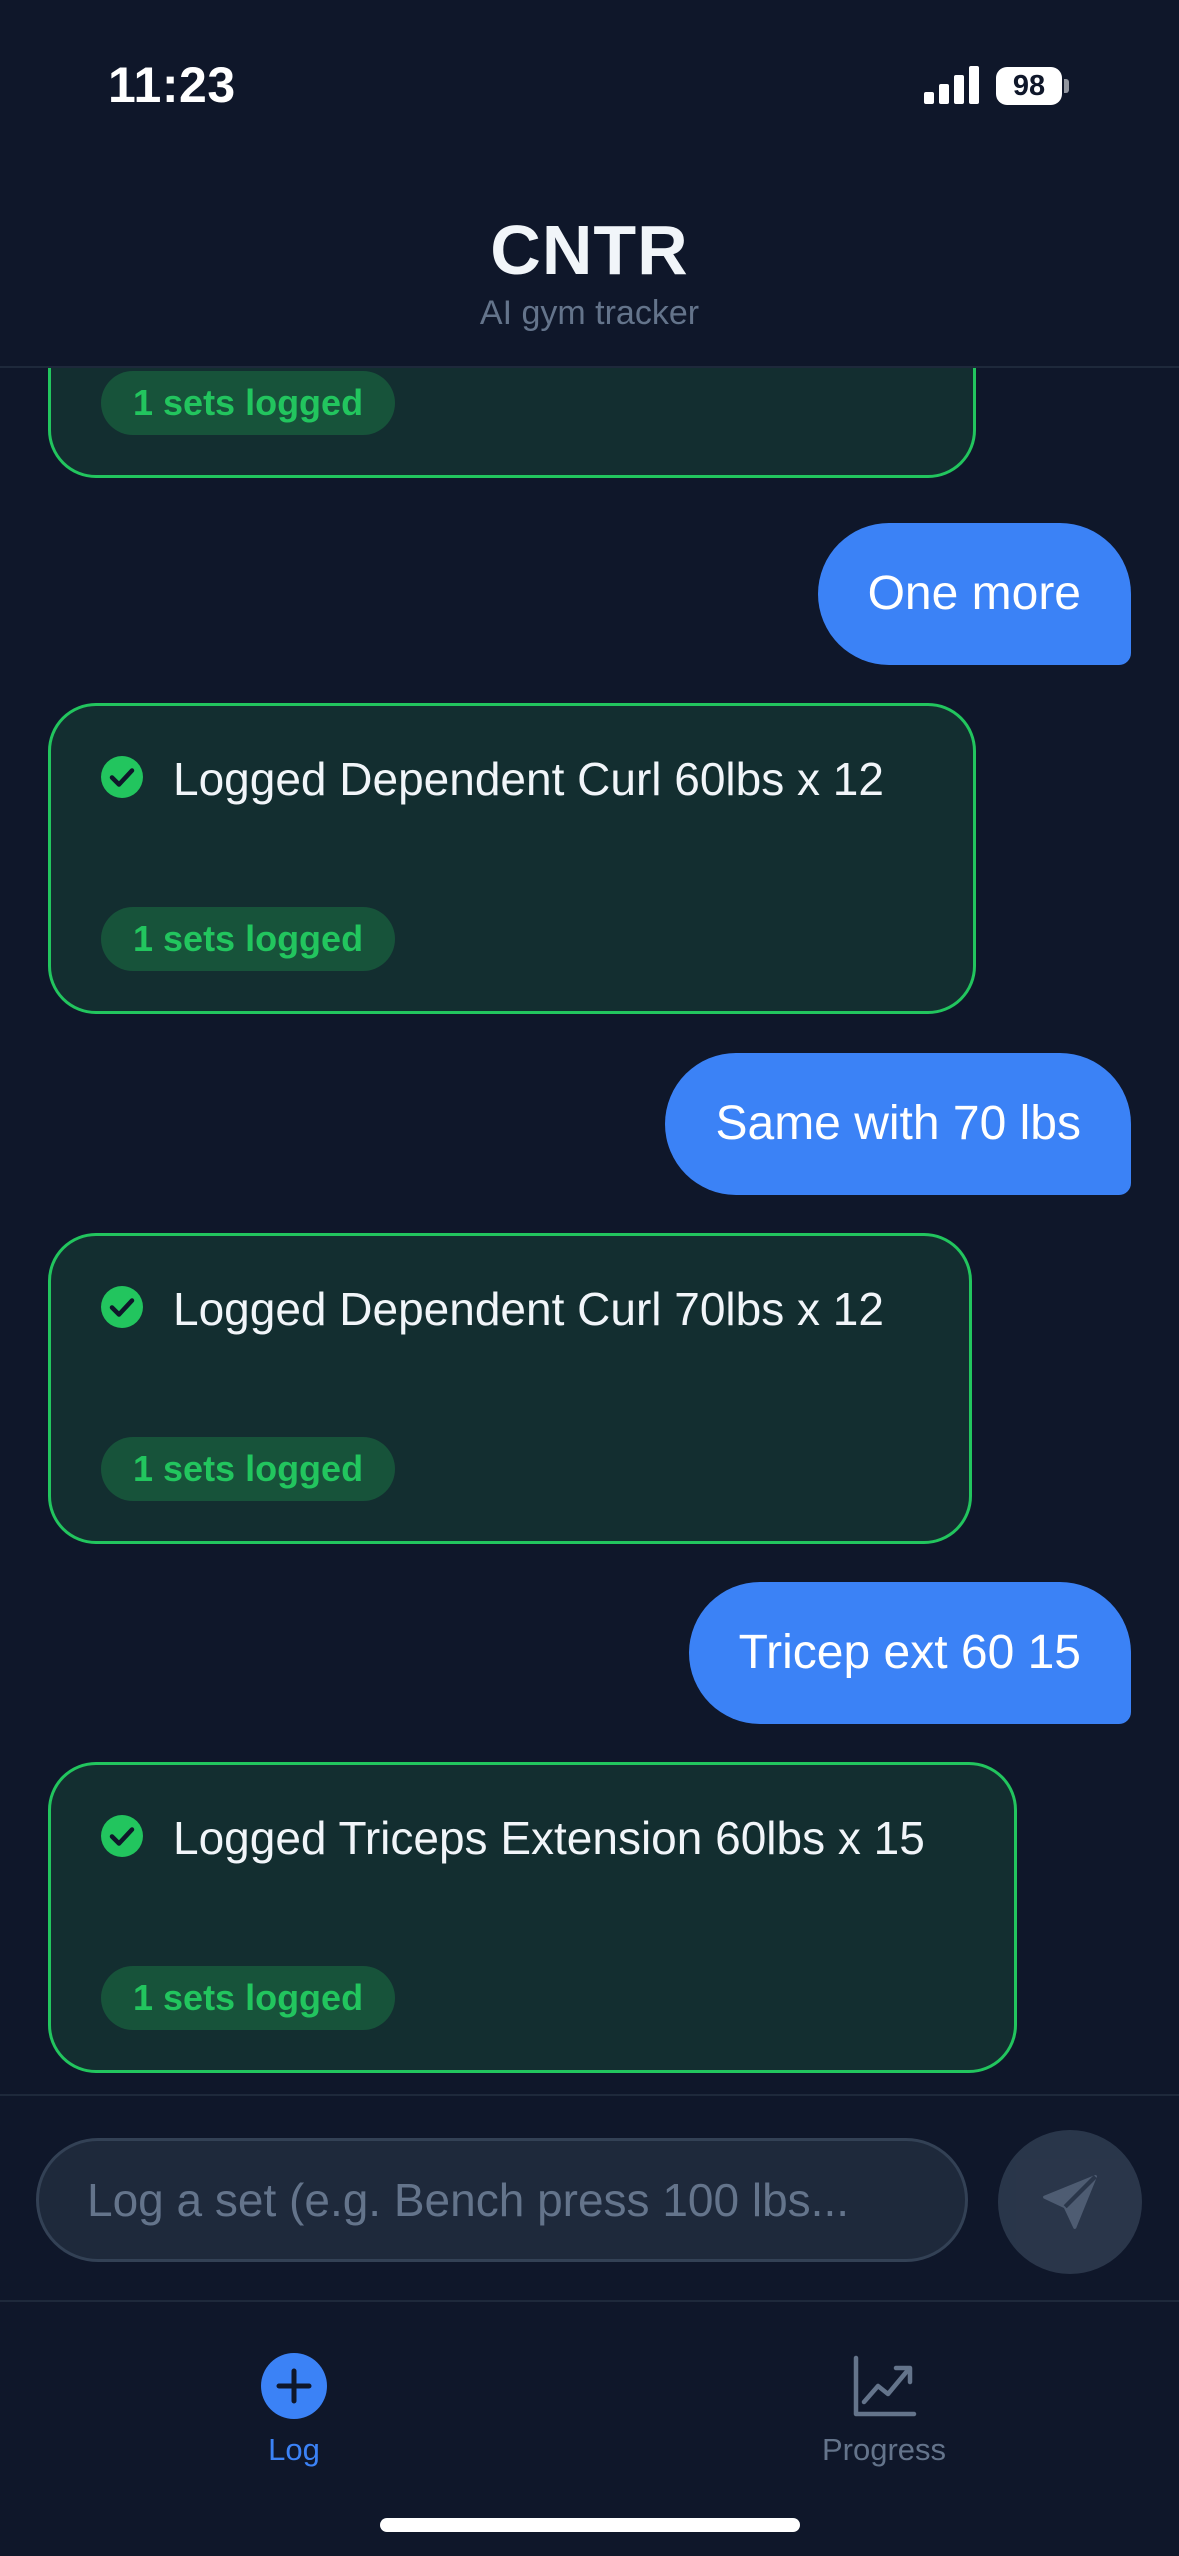 This screenshot has height=2556, width=1179. Describe the element at coordinates (528, 1309) in the screenshot. I see `bot-message-text: Logged Dependent Curl 70lbs x 12` at that location.